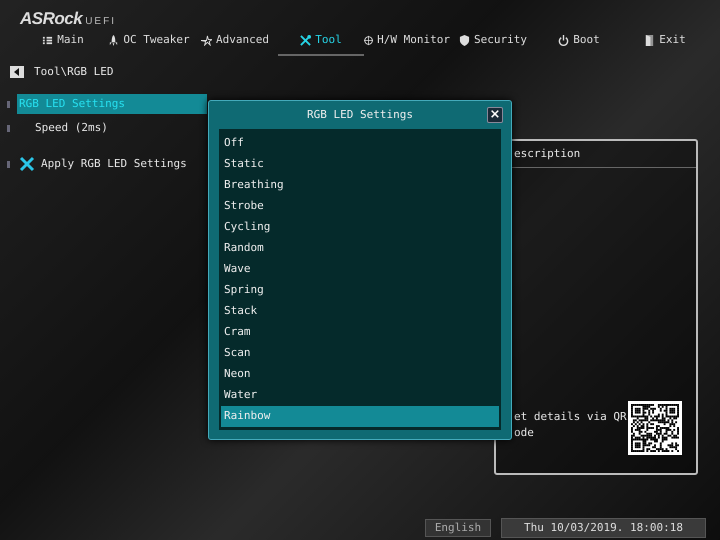 The width and height of the screenshot is (720, 540). I want to click on option-item: Stack, so click(360, 311).